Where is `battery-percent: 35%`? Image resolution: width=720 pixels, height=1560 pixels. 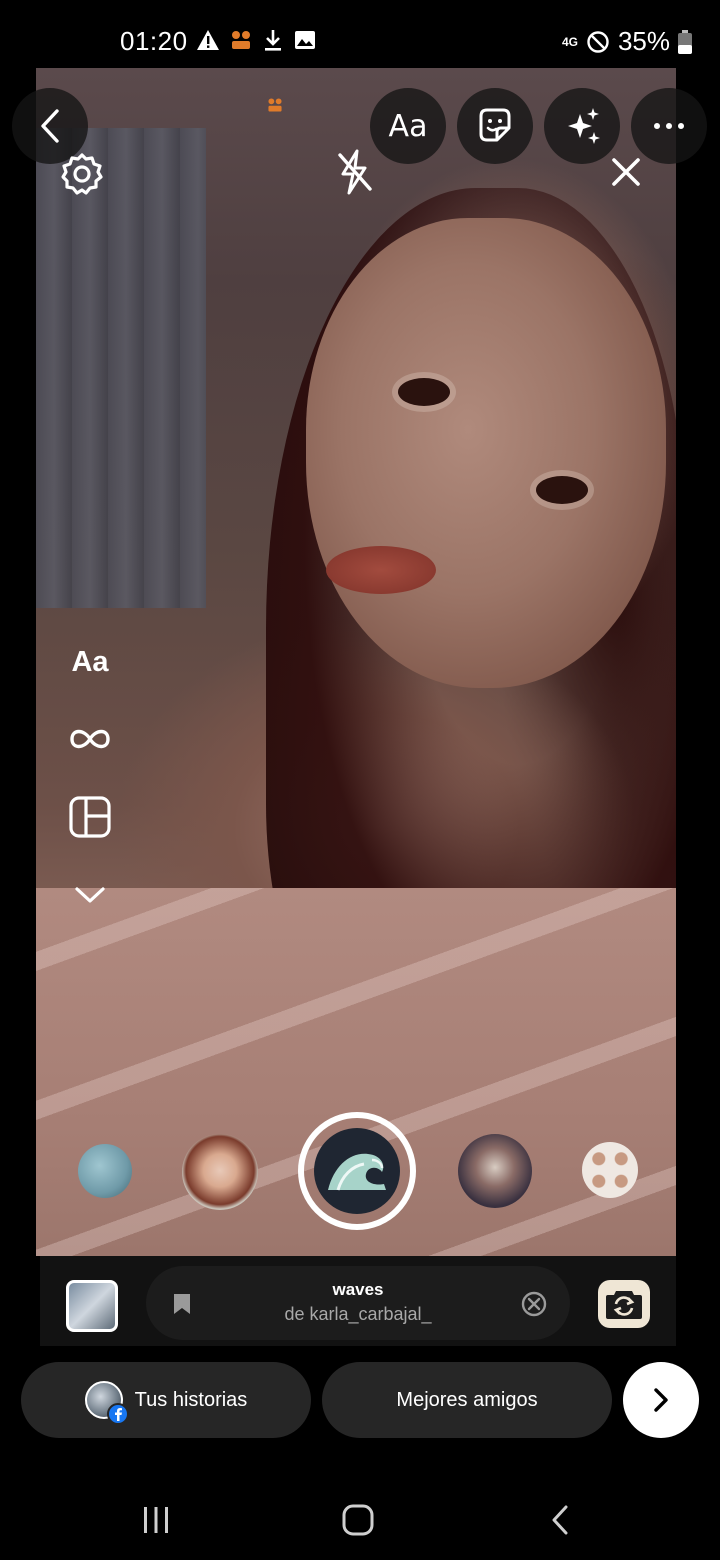
battery-percent: 35% is located at coordinates (643, 41).